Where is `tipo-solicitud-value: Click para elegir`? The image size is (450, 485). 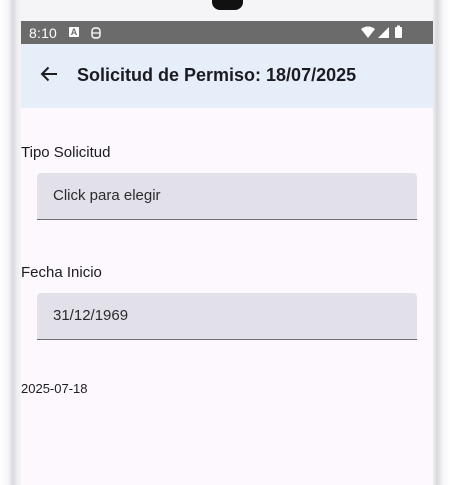 tipo-solicitud-value: Click para elegir is located at coordinates (107, 195).